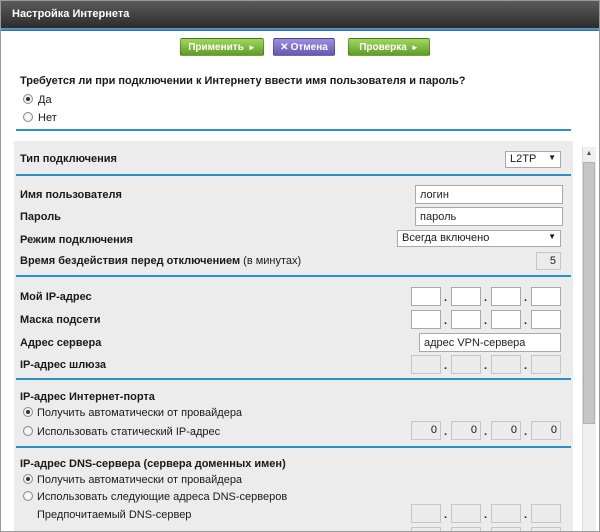 The image size is (600, 532). What do you see at coordinates (489, 216) in the screenshot?
I see `password-input` at bounding box center [489, 216].